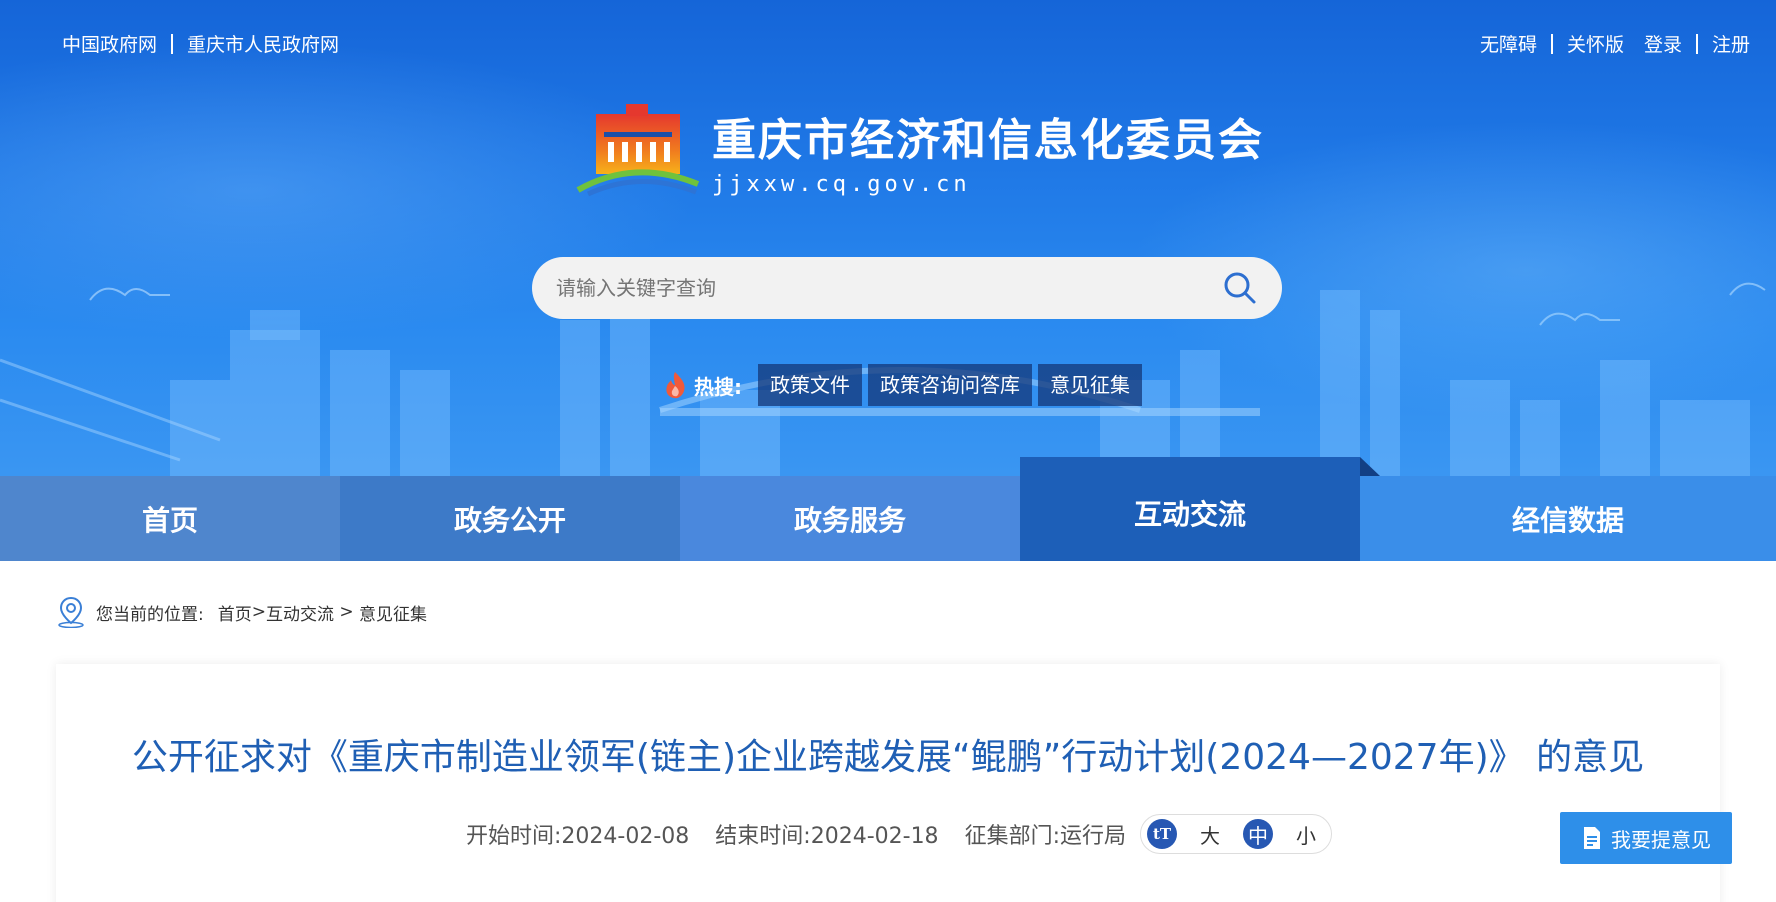 The image size is (1776, 902). I want to click on submit-opinion-label: 我要提意见, so click(1661, 839).